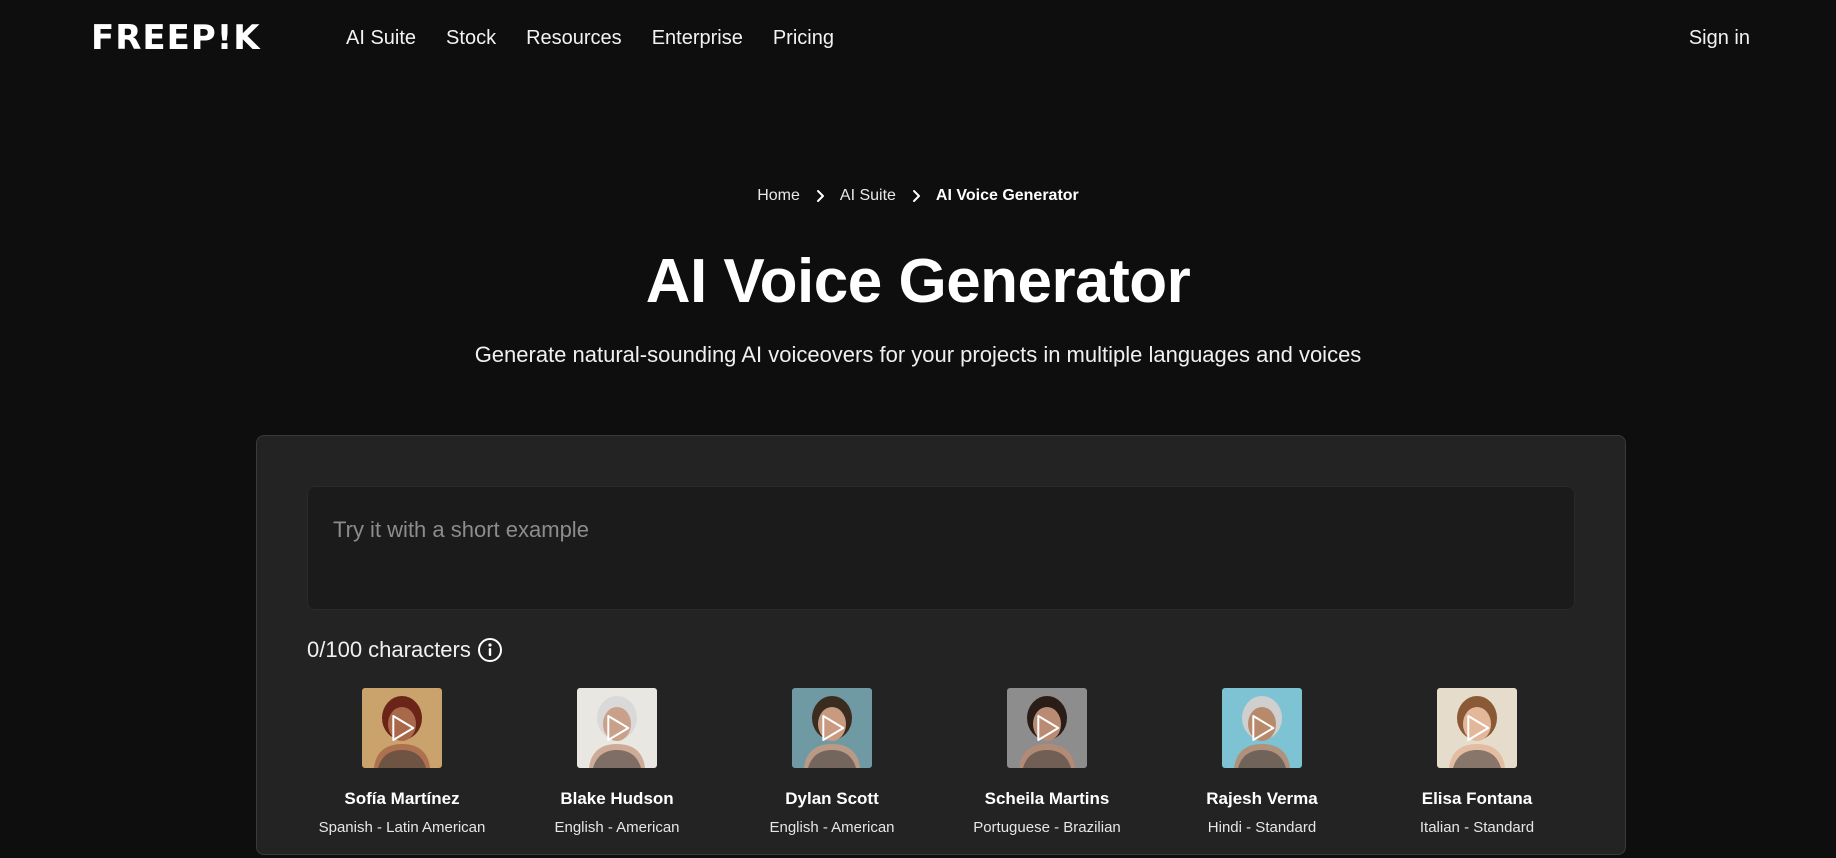 The height and width of the screenshot is (858, 1836). I want to click on breadcrumb: Home AI Suite AI Voice Generator, so click(918, 196).